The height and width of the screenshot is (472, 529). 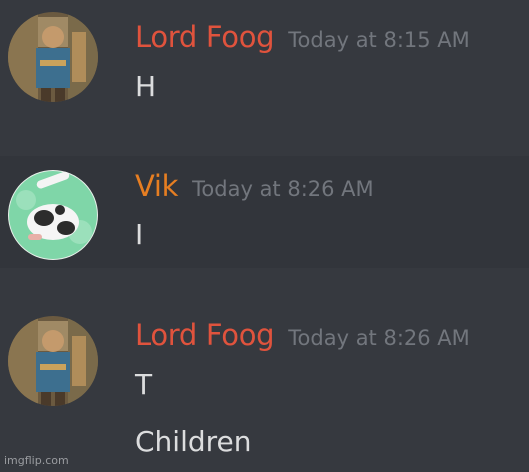 What do you see at coordinates (146, 86) in the screenshot?
I see `message-text: H` at bounding box center [146, 86].